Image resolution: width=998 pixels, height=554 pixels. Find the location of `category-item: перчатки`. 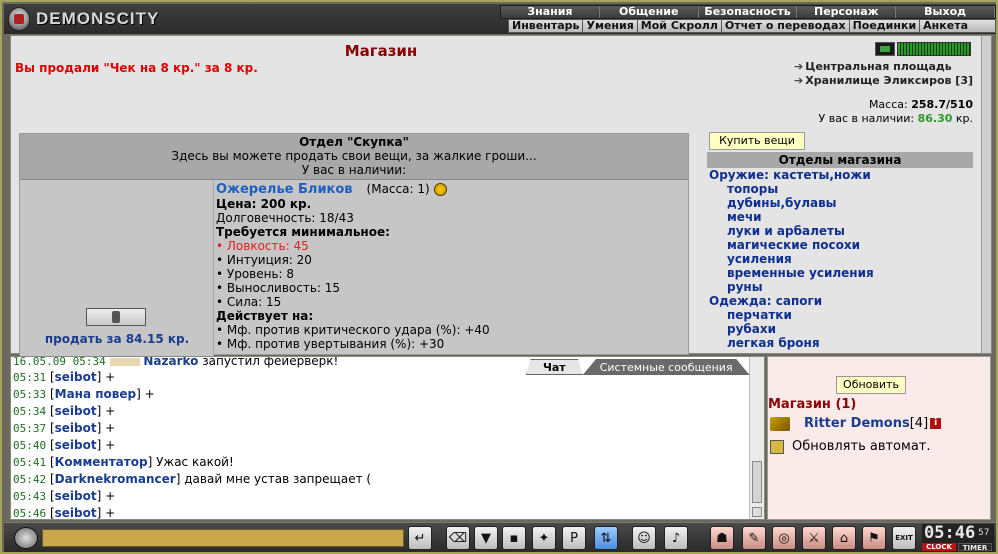

category-item: перчатки is located at coordinates (840, 315).